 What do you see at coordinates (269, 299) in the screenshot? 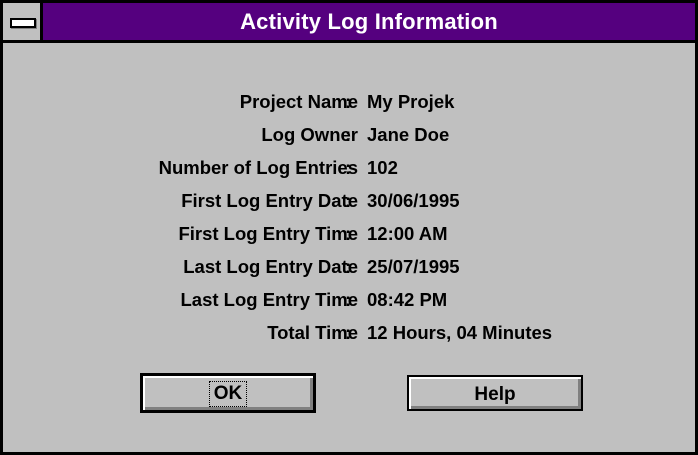
I see `last-entry-time-label: Last Log Entry Time` at bounding box center [269, 299].